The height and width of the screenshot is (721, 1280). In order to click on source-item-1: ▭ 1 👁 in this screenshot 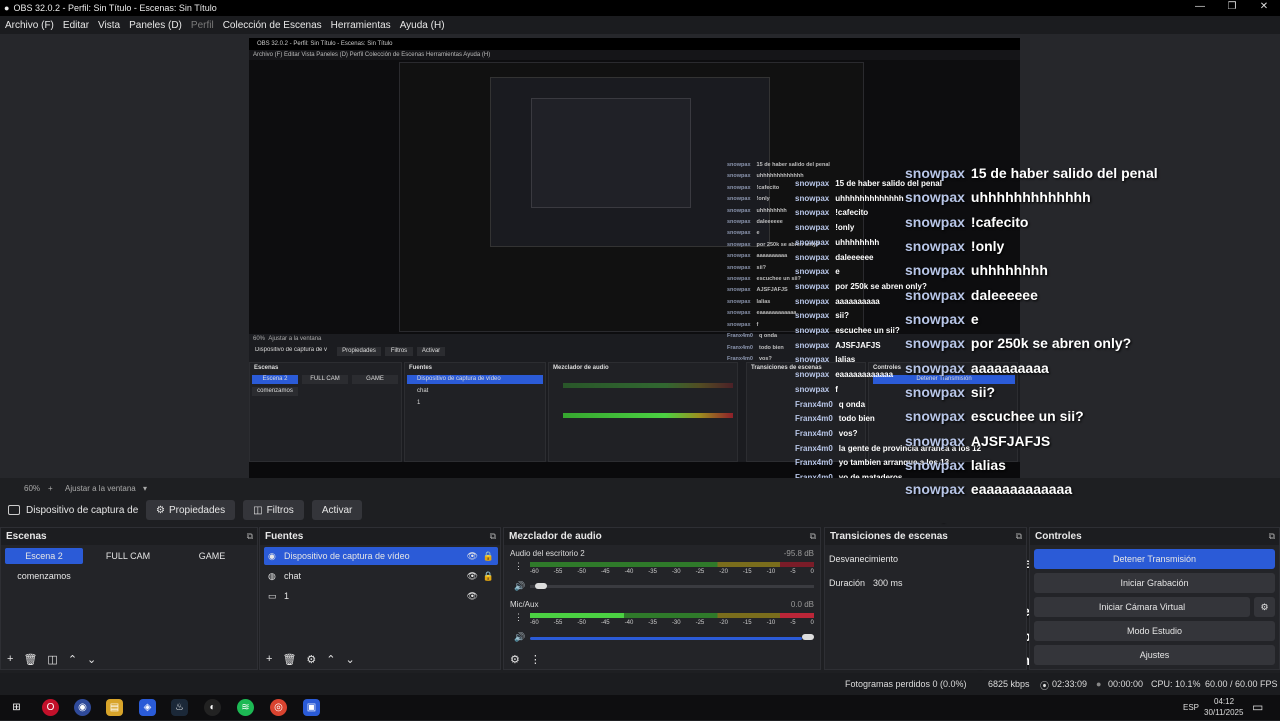, I will do `click(381, 596)`.